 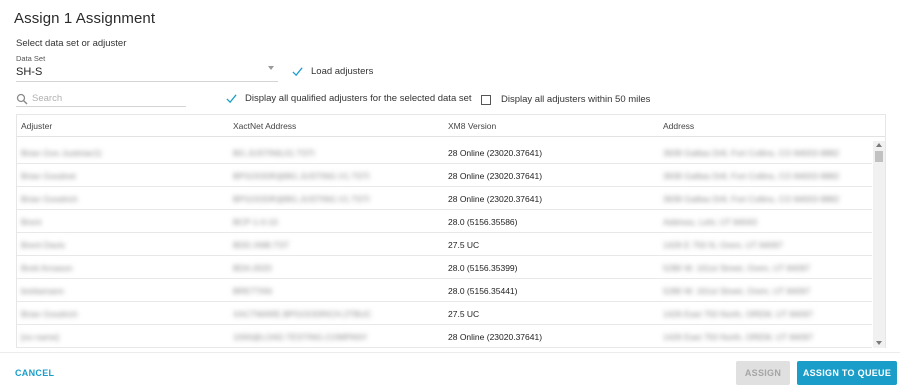 What do you see at coordinates (62, 153) in the screenshot?
I see `adjuster-cell: Brian Goo Justiniar11` at bounding box center [62, 153].